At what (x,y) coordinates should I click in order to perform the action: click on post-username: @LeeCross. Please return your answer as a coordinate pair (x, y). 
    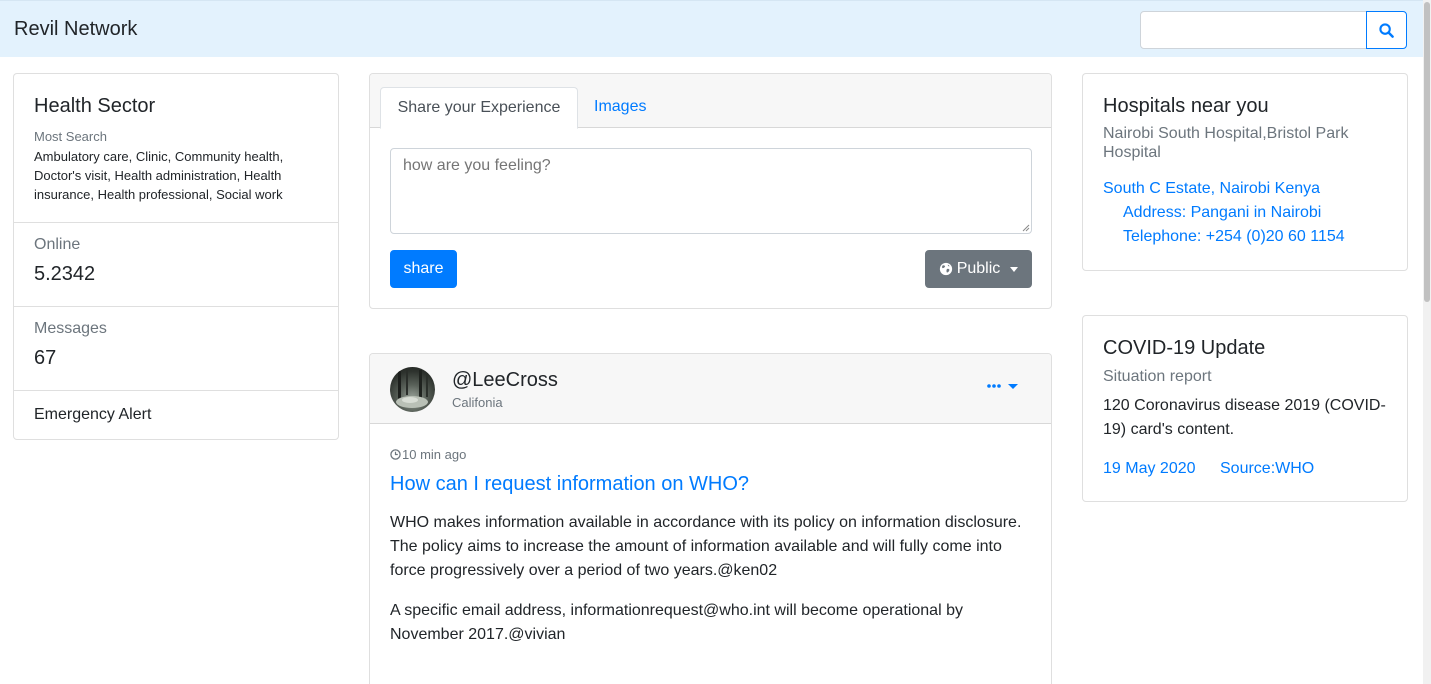
    Looking at the image, I should click on (505, 380).